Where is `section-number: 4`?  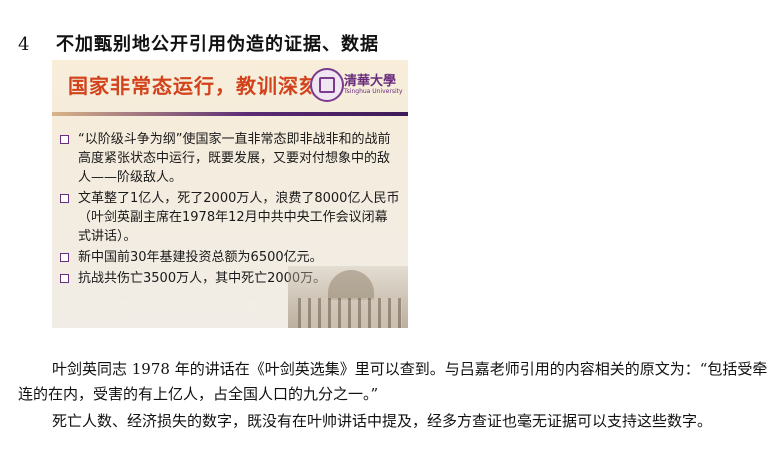
section-number: 4 is located at coordinates (24, 44).